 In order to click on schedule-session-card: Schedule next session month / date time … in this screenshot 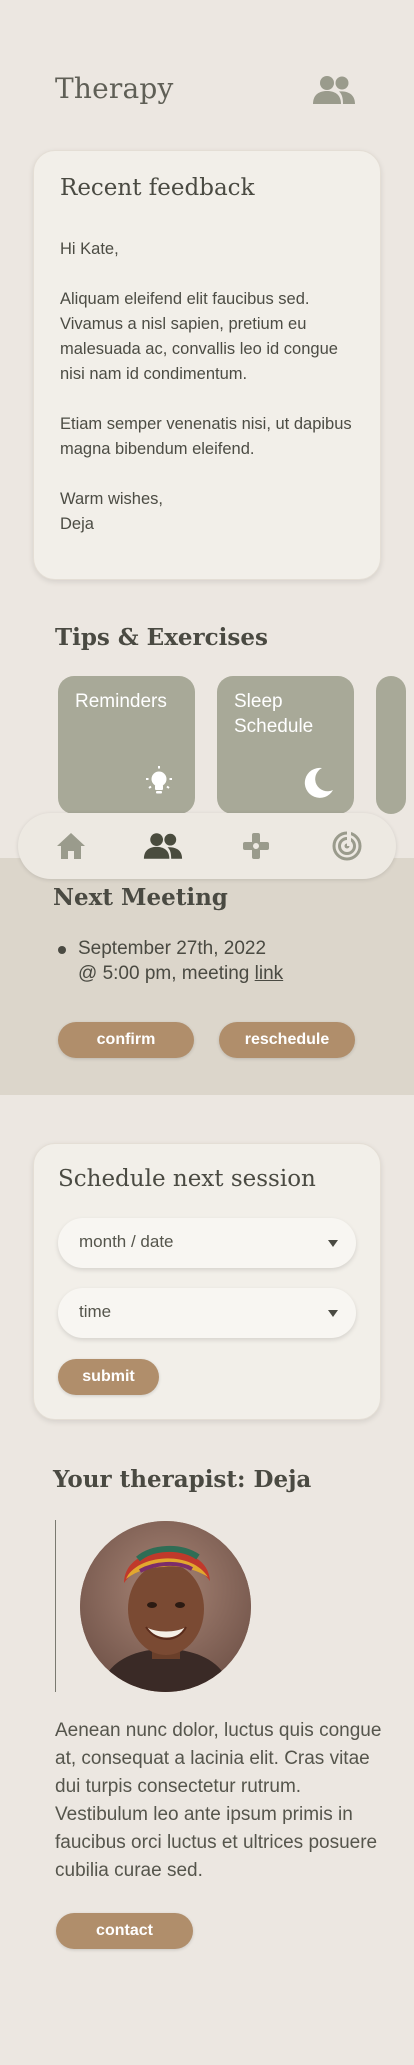, I will do `click(207, 1281)`.